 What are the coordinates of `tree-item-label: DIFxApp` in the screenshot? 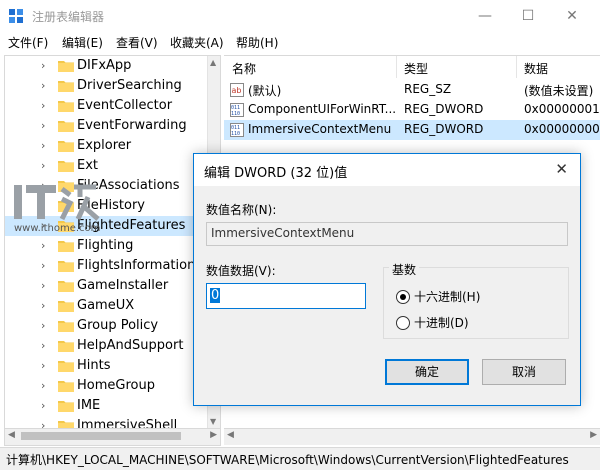 It's located at (104, 65).